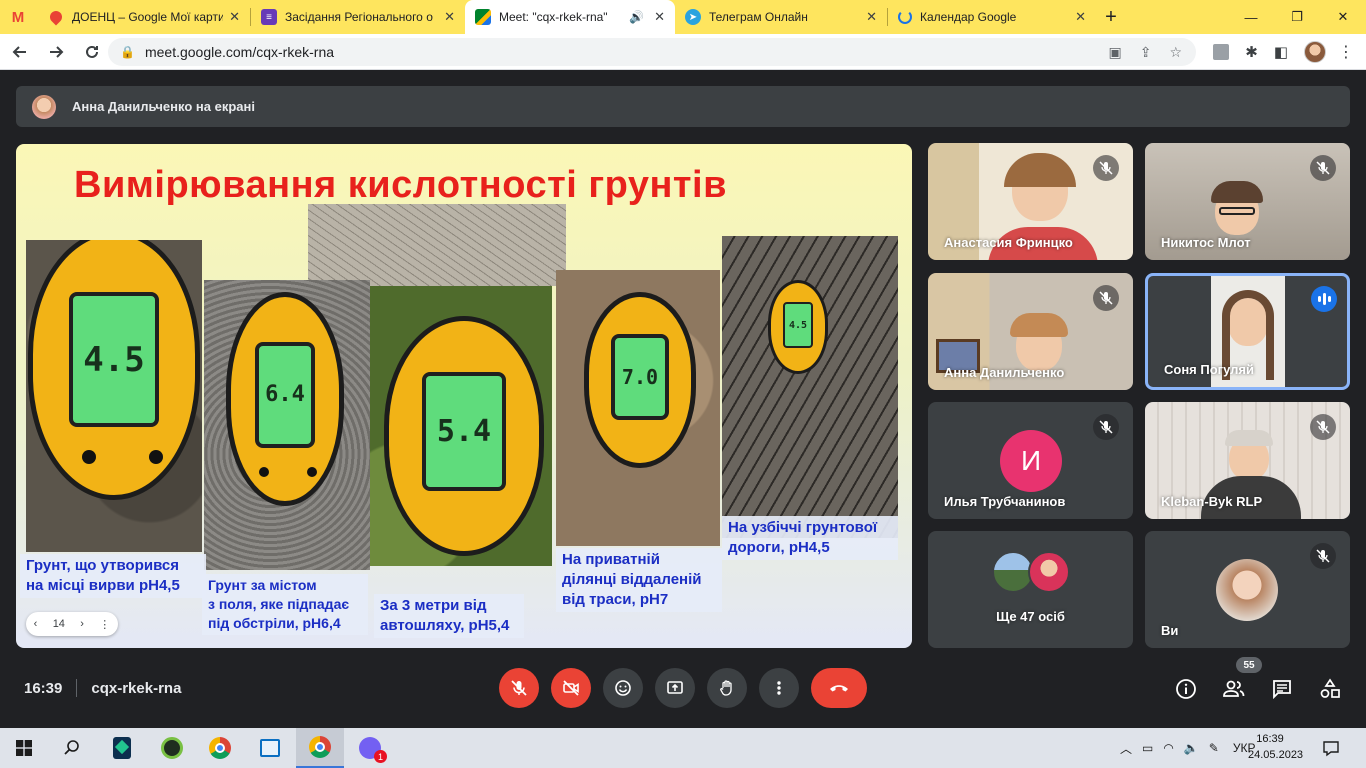  What do you see at coordinates (839, 688) in the screenshot?
I see `leave-call-button` at bounding box center [839, 688].